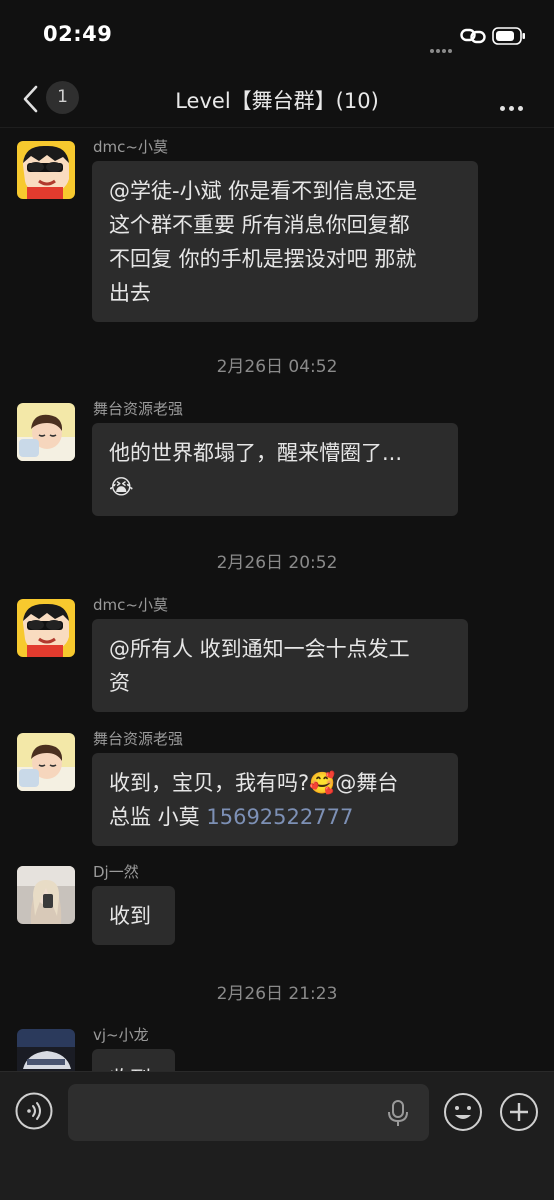 The image size is (554, 1200). I want to click on emoji-icon: 🥰, so click(322, 783).